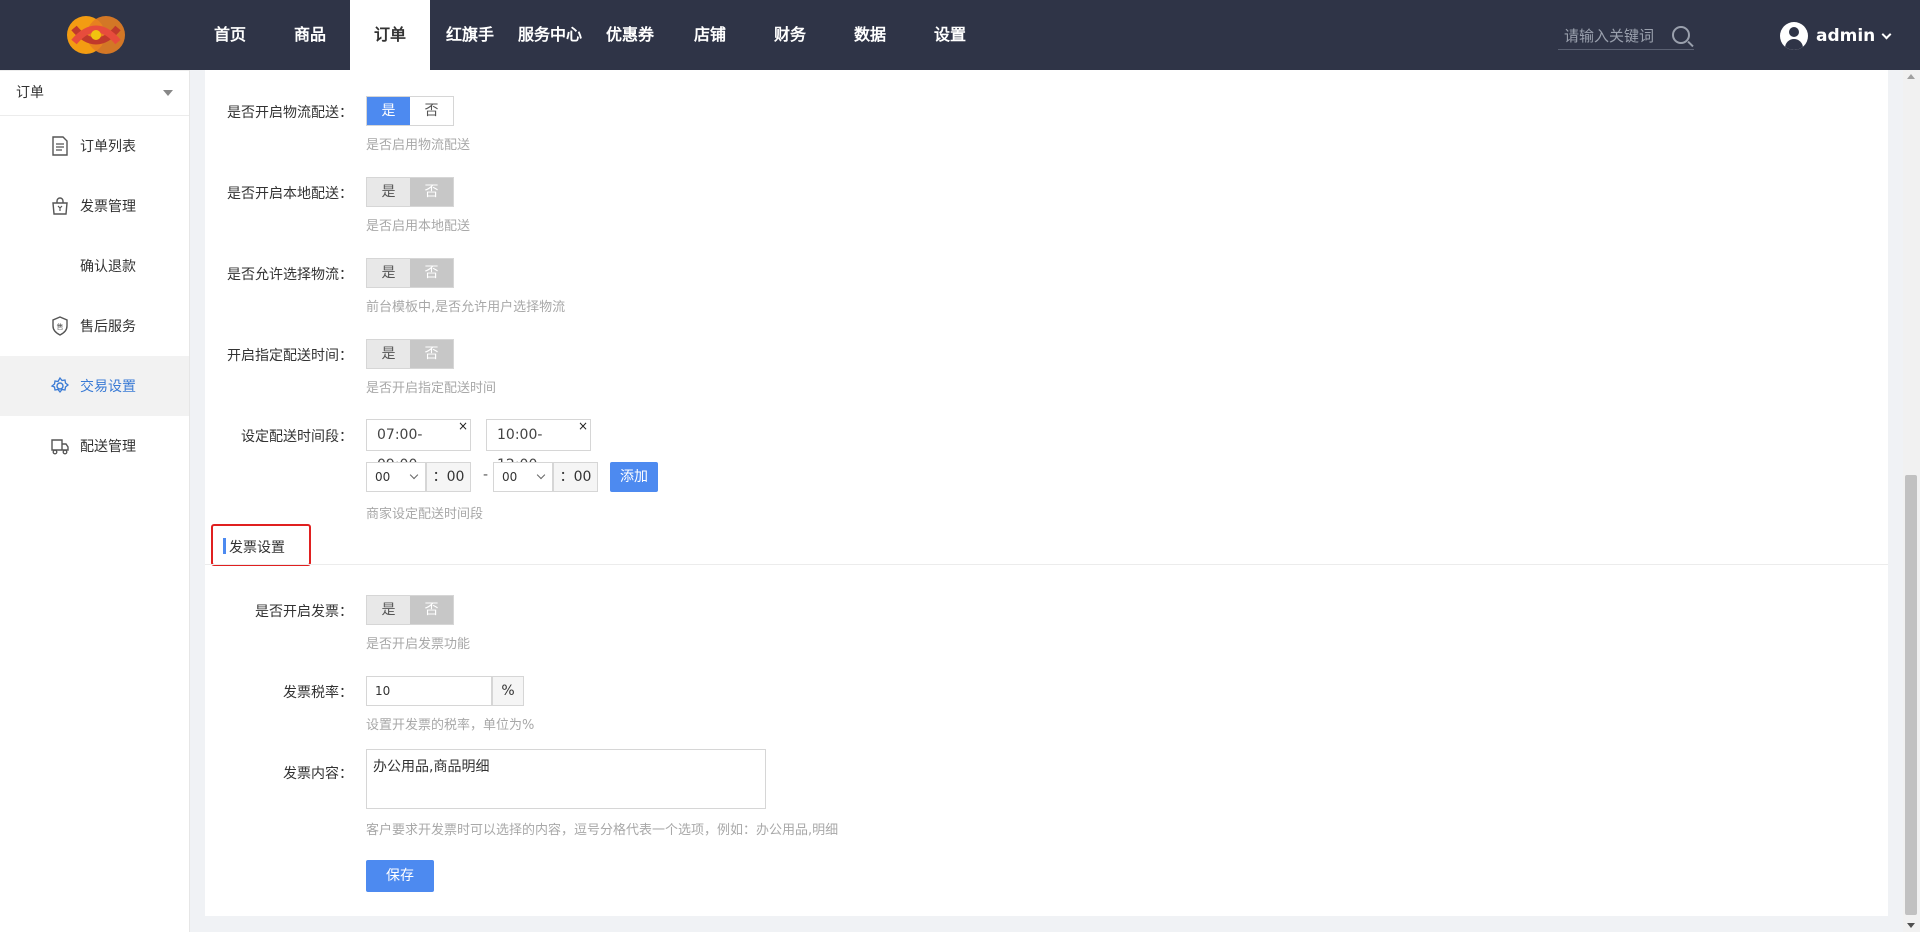  I want to click on delivery-time-yes-option: 是, so click(388, 354).